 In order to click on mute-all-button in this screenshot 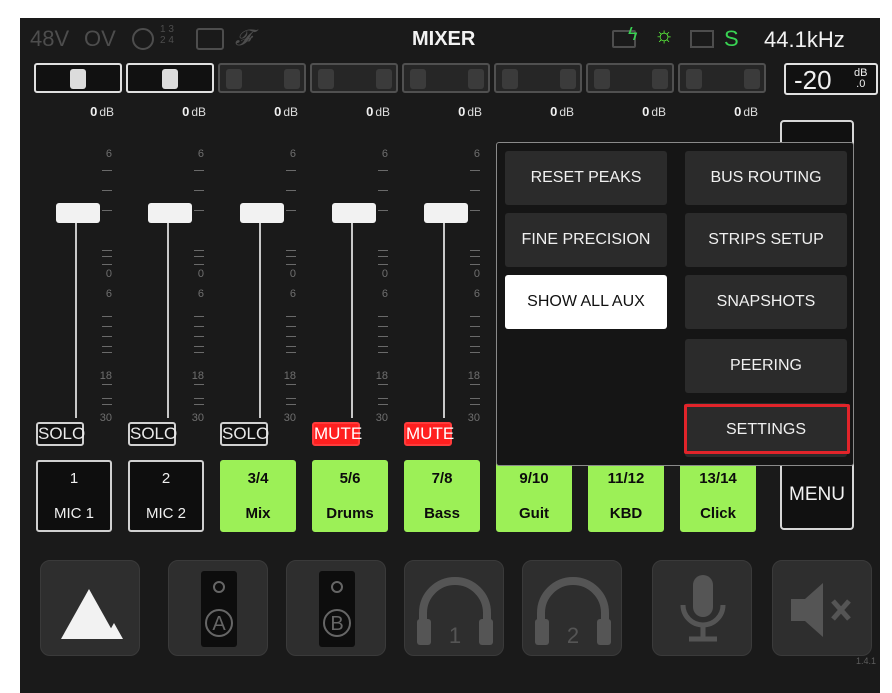, I will do `click(822, 608)`.